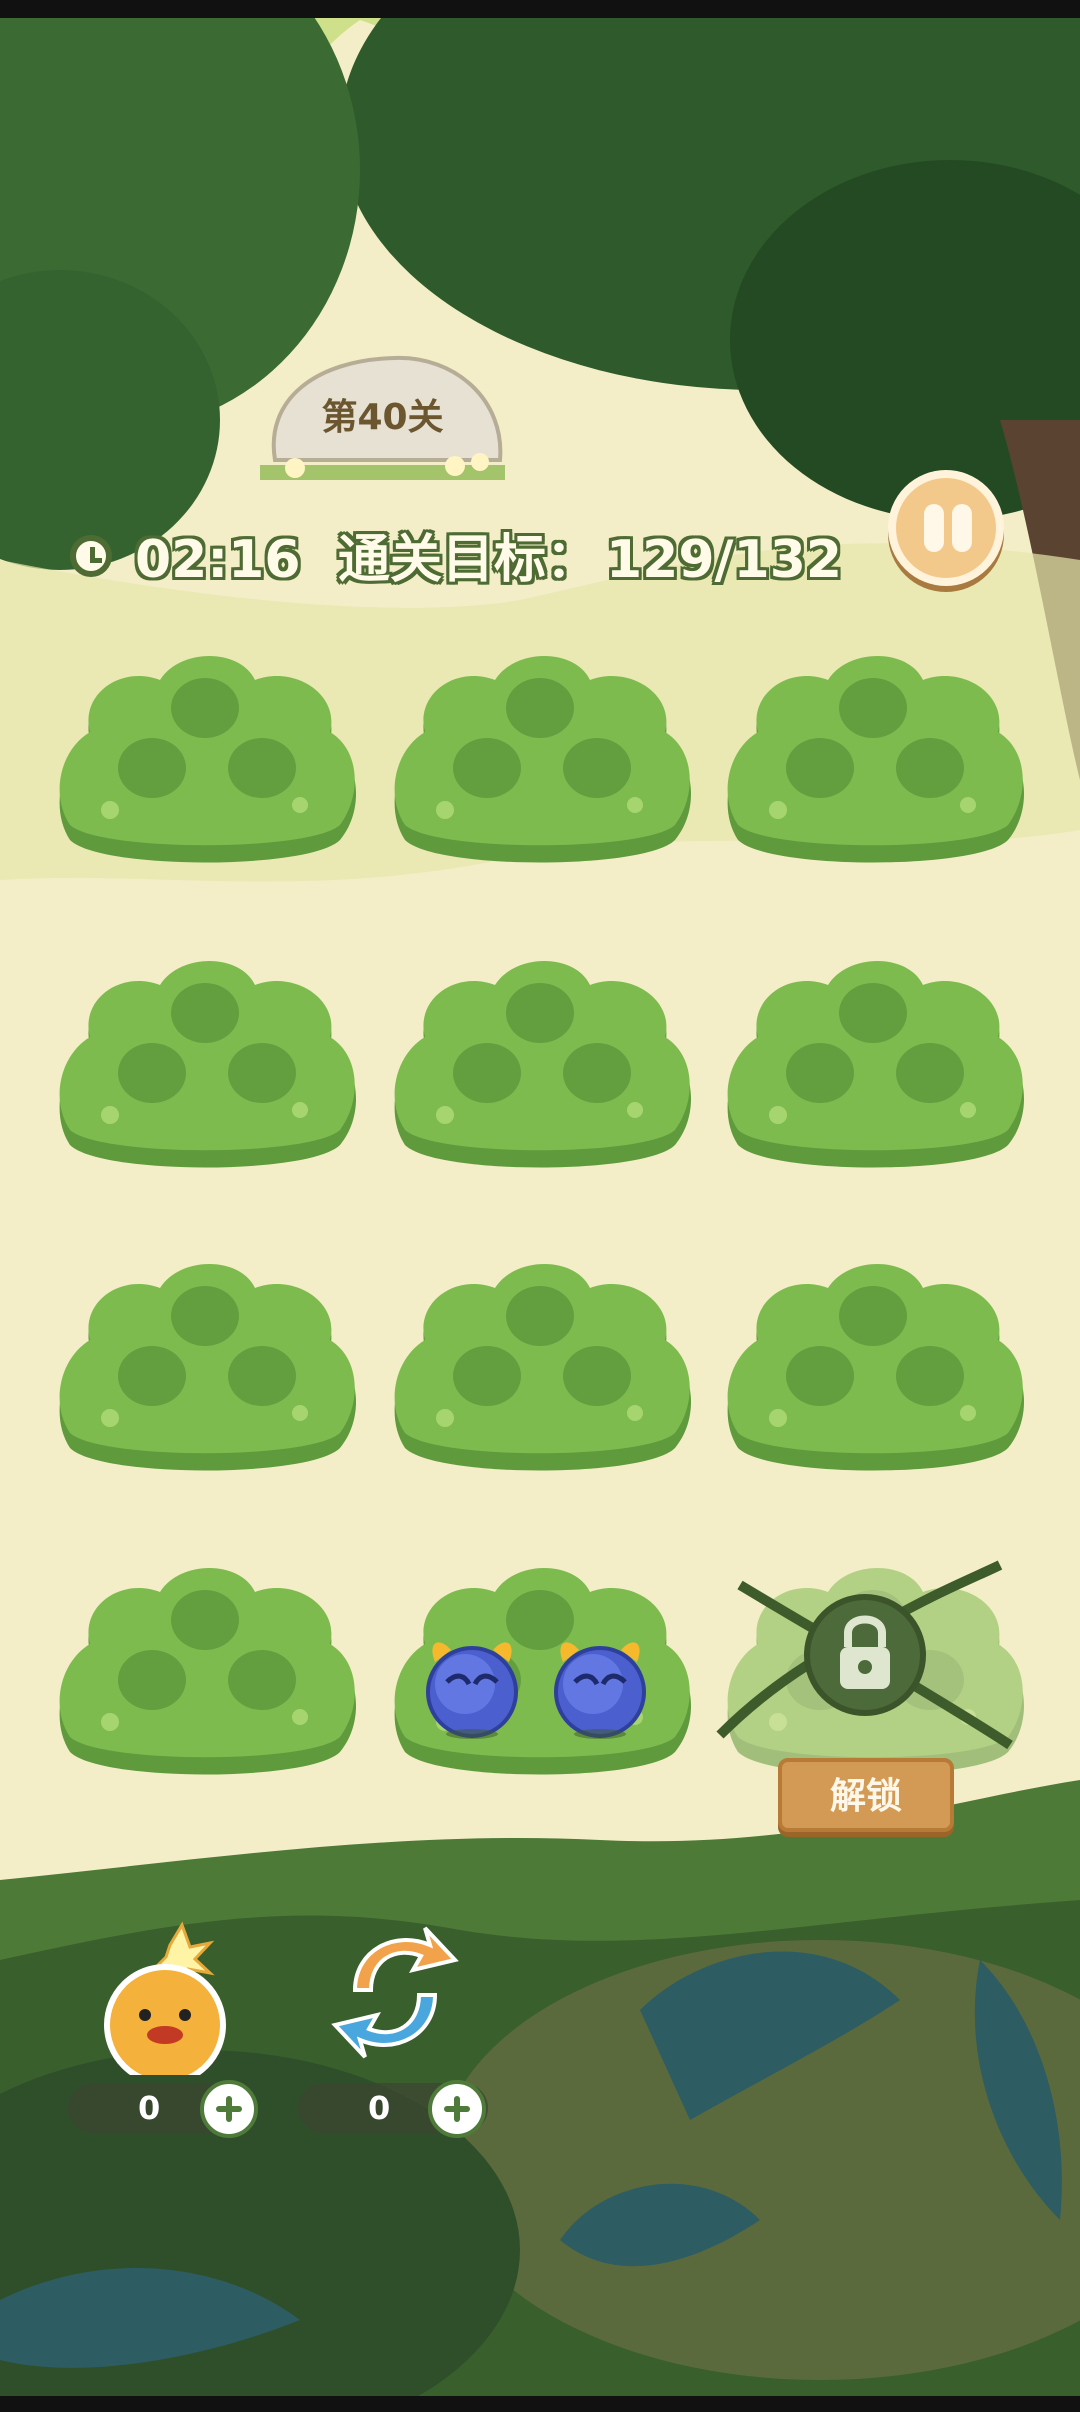 The width and height of the screenshot is (1080, 2412). What do you see at coordinates (218, 560) in the screenshot?
I see `timer-value: 02:16` at bounding box center [218, 560].